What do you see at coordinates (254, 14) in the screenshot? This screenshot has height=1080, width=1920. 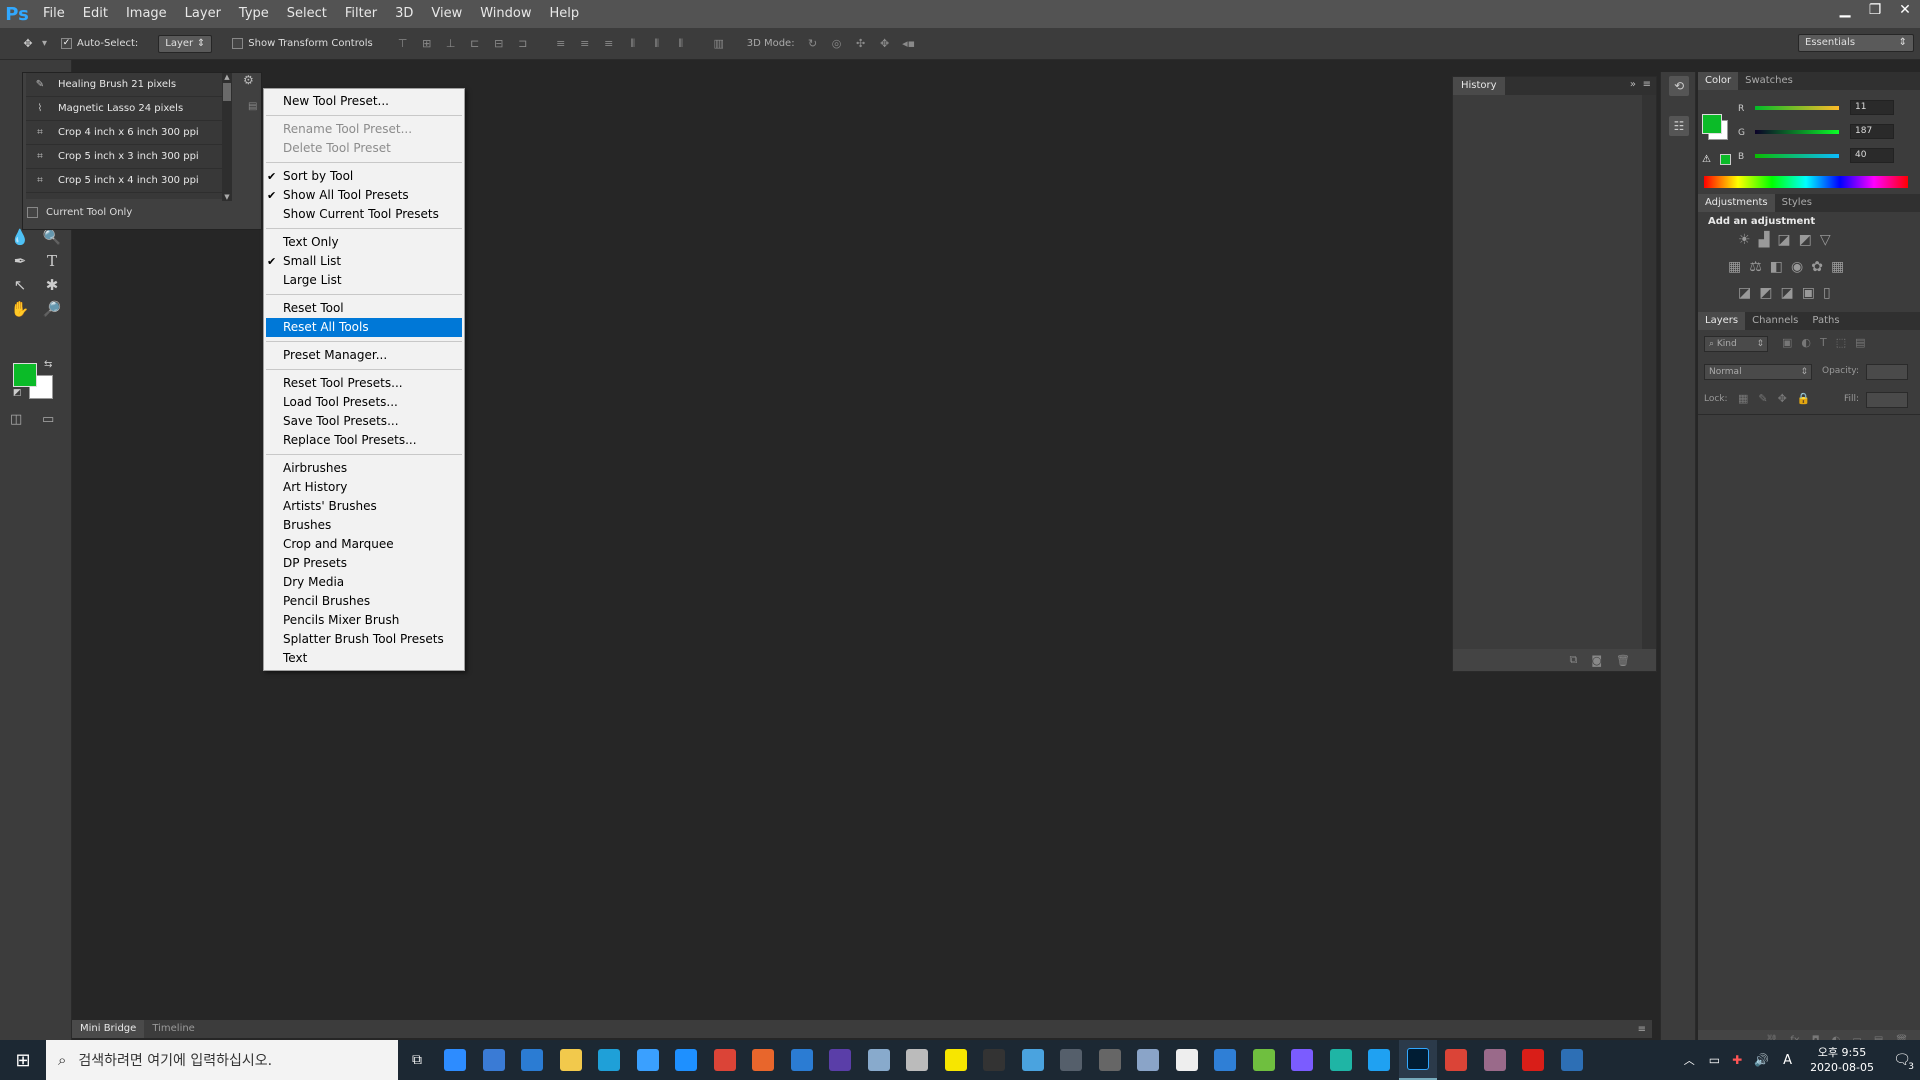 I see `menu-type: Type` at bounding box center [254, 14].